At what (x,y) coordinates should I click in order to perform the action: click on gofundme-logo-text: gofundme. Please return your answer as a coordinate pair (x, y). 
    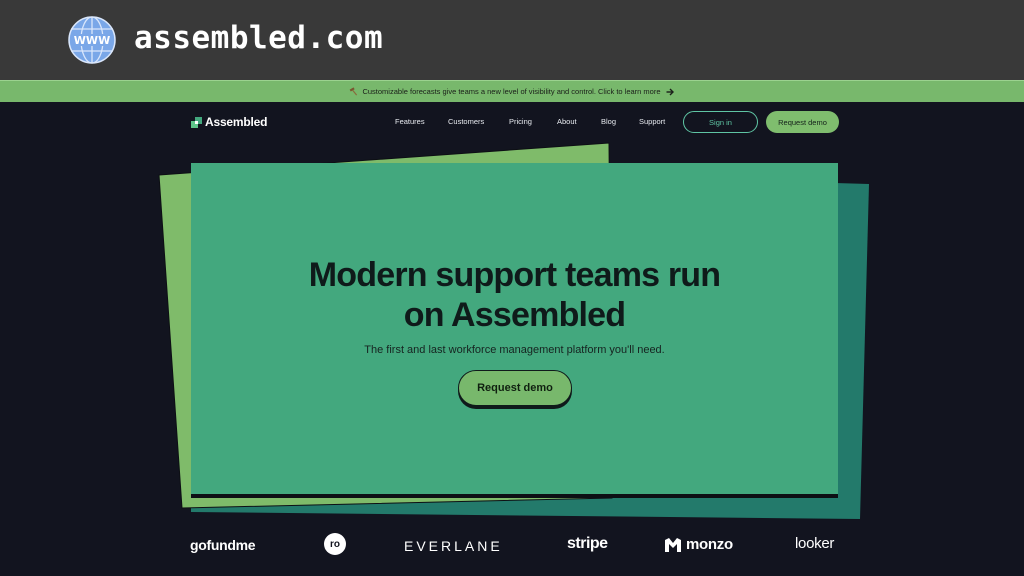
    Looking at the image, I should click on (223, 545).